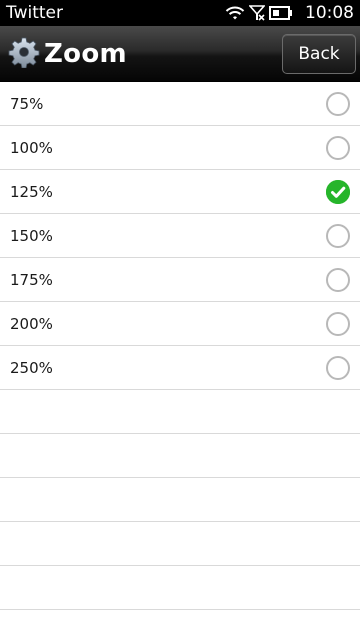 The height and width of the screenshot is (640, 360). What do you see at coordinates (180, 54) in the screenshot?
I see `title-bar: Zoom Back` at bounding box center [180, 54].